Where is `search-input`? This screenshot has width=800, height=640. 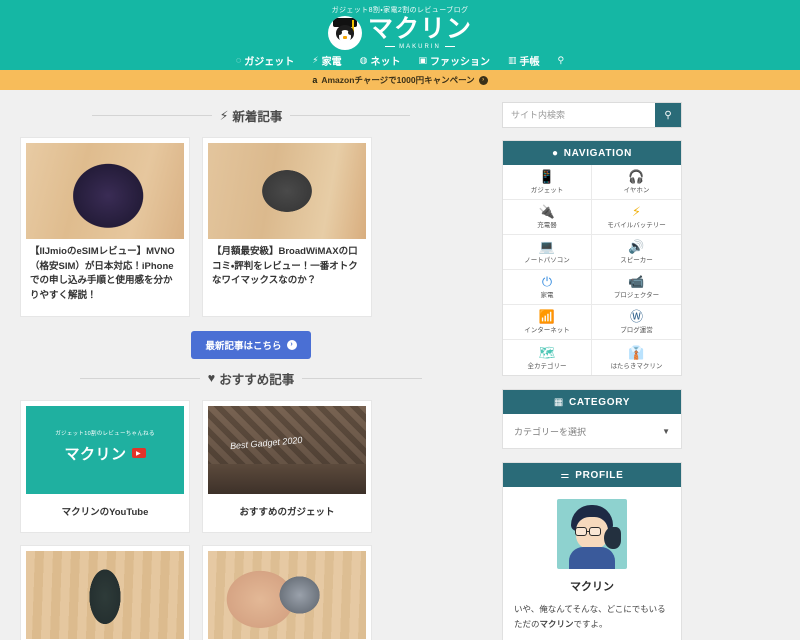
search-input is located at coordinates (579, 115).